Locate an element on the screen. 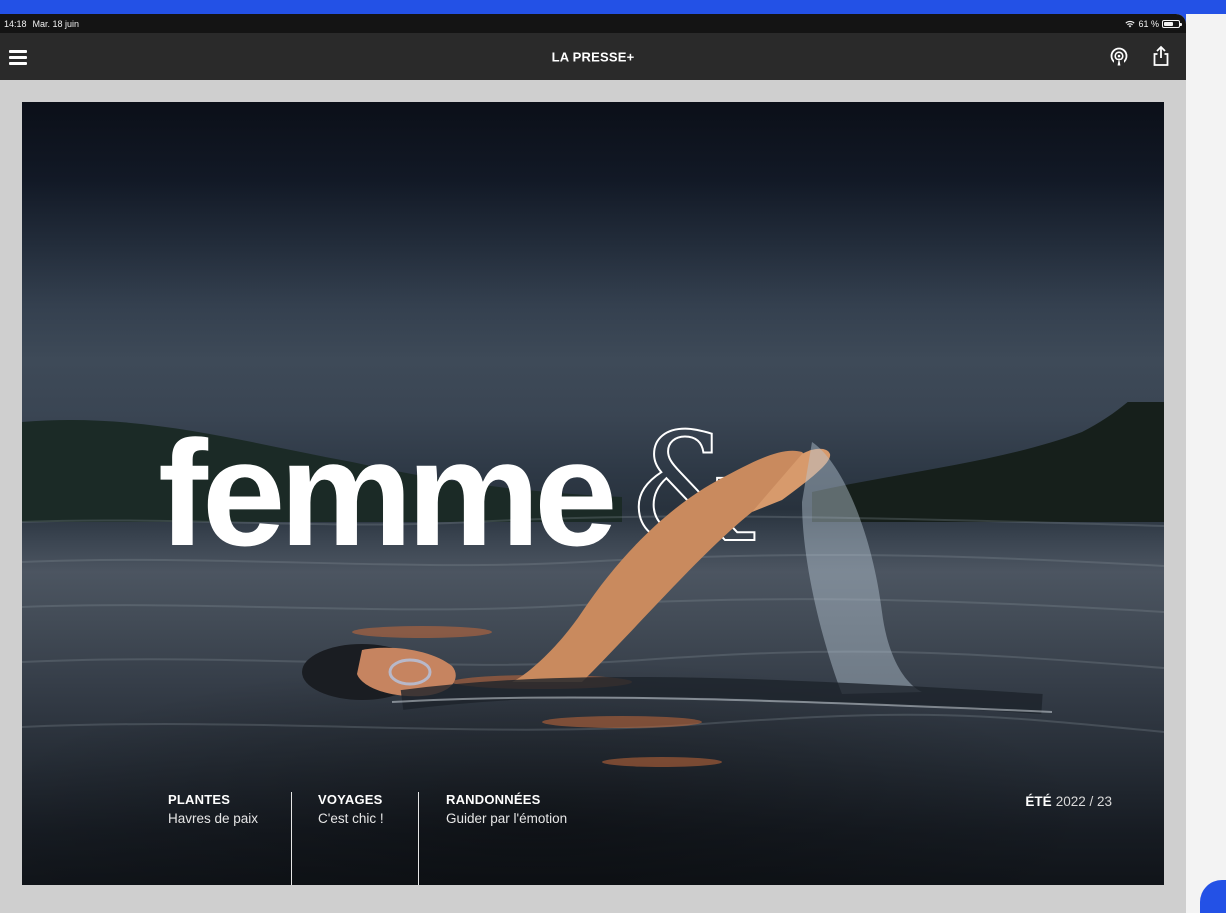  section-category: RANDONNÉES is located at coordinates (493, 799).